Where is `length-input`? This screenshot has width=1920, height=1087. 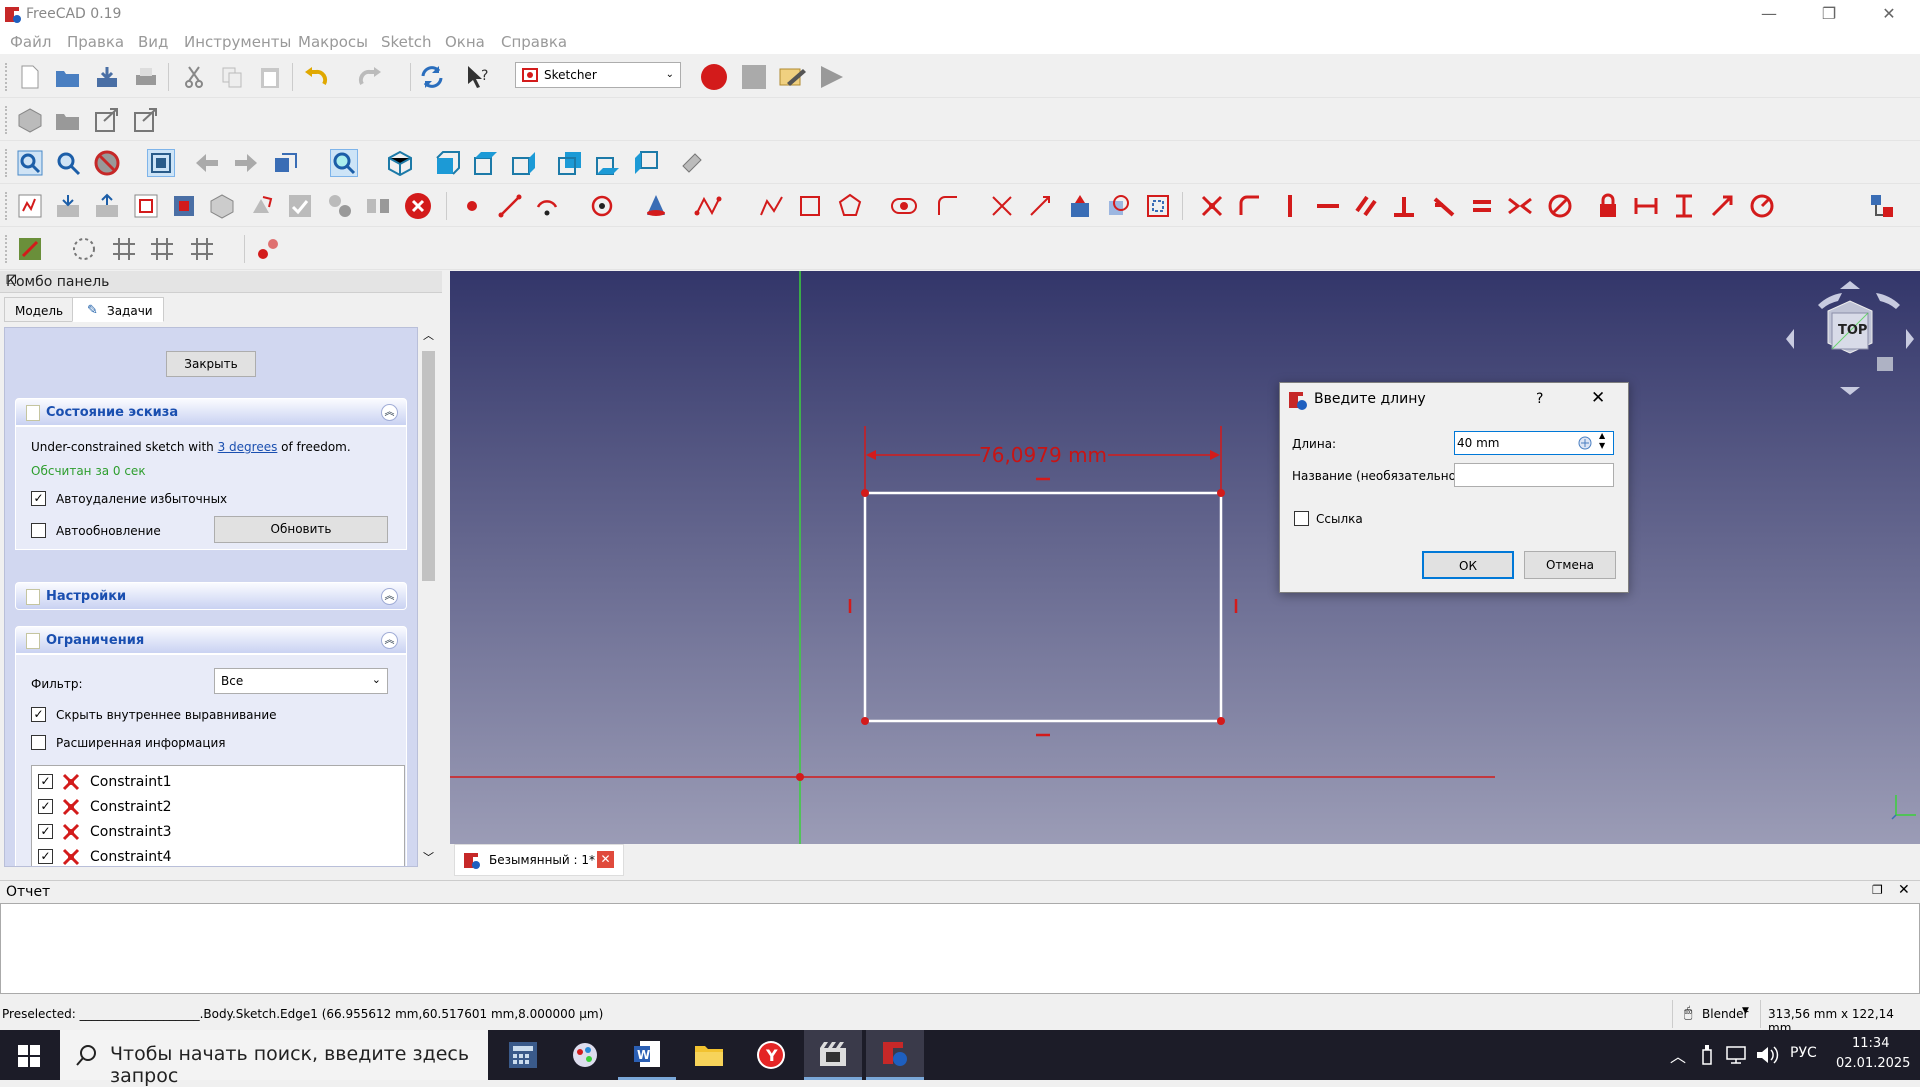 length-input is located at coordinates (1512, 443).